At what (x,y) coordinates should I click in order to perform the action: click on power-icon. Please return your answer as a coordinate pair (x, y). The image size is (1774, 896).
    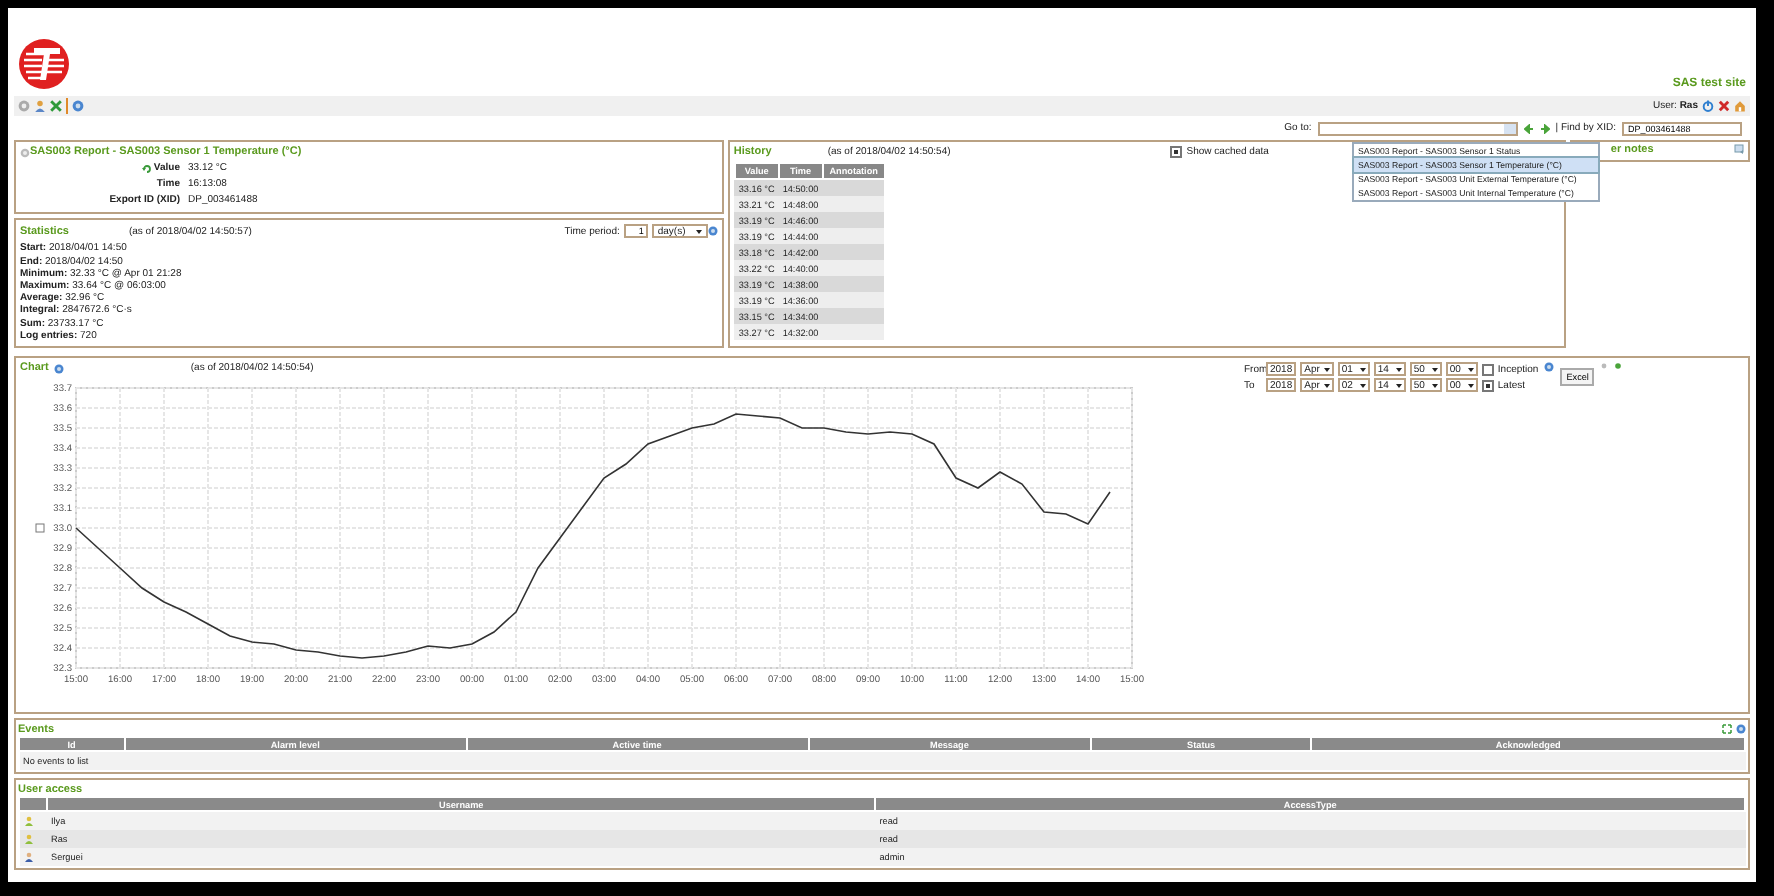
    Looking at the image, I should click on (1708, 106).